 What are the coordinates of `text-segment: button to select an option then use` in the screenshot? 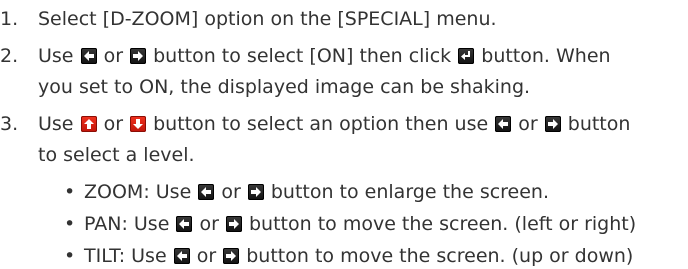 It's located at (321, 124).